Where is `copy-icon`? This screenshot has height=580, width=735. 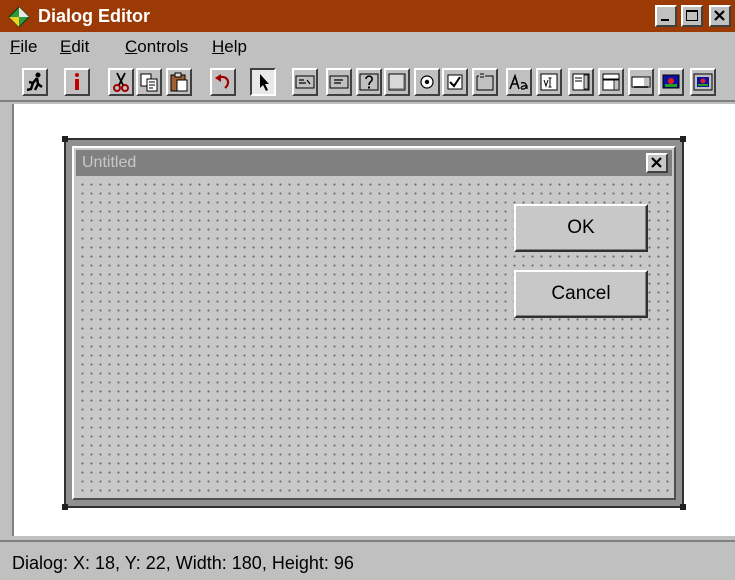
copy-icon is located at coordinates (149, 82).